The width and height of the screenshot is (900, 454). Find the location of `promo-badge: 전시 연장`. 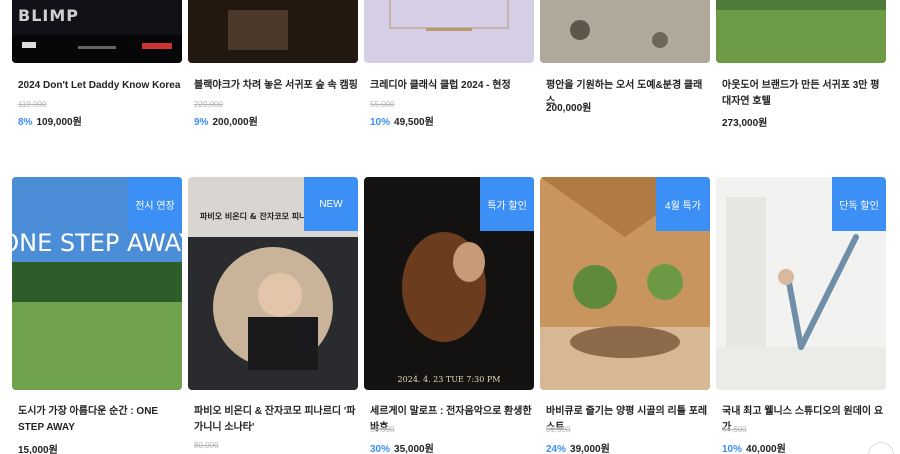

promo-badge: 전시 연장 is located at coordinates (155, 204).